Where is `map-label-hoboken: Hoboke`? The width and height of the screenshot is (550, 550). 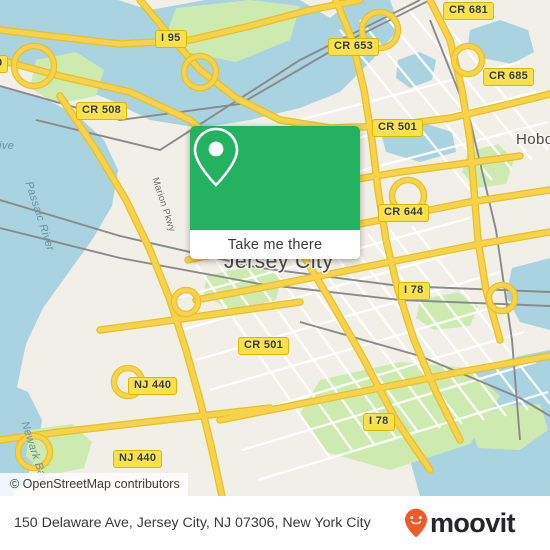
map-label-hoboken: Hoboke is located at coordinates (533, 139).